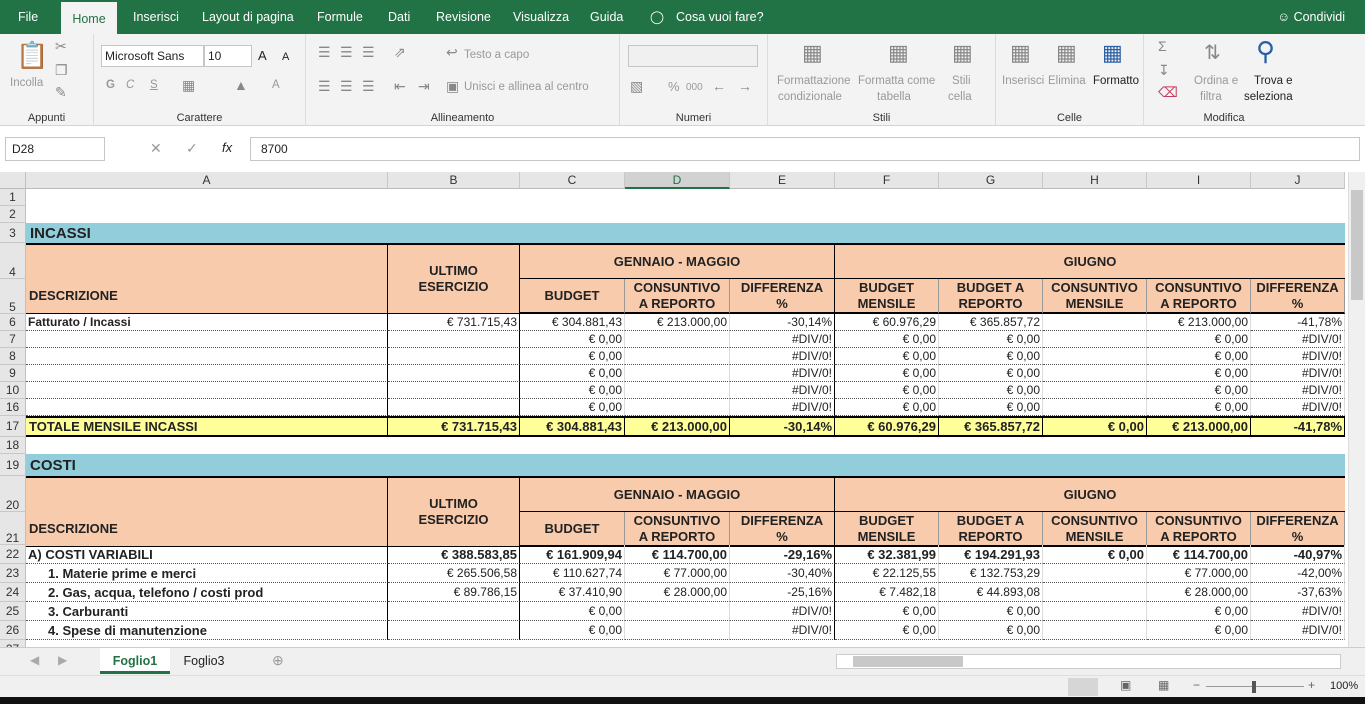 This screenshot has height=704, width=1365. What do you see at coordinates (399, 17) in the screenshot?
I see `tab-dati: Dati` at bounding box center [399, 17].